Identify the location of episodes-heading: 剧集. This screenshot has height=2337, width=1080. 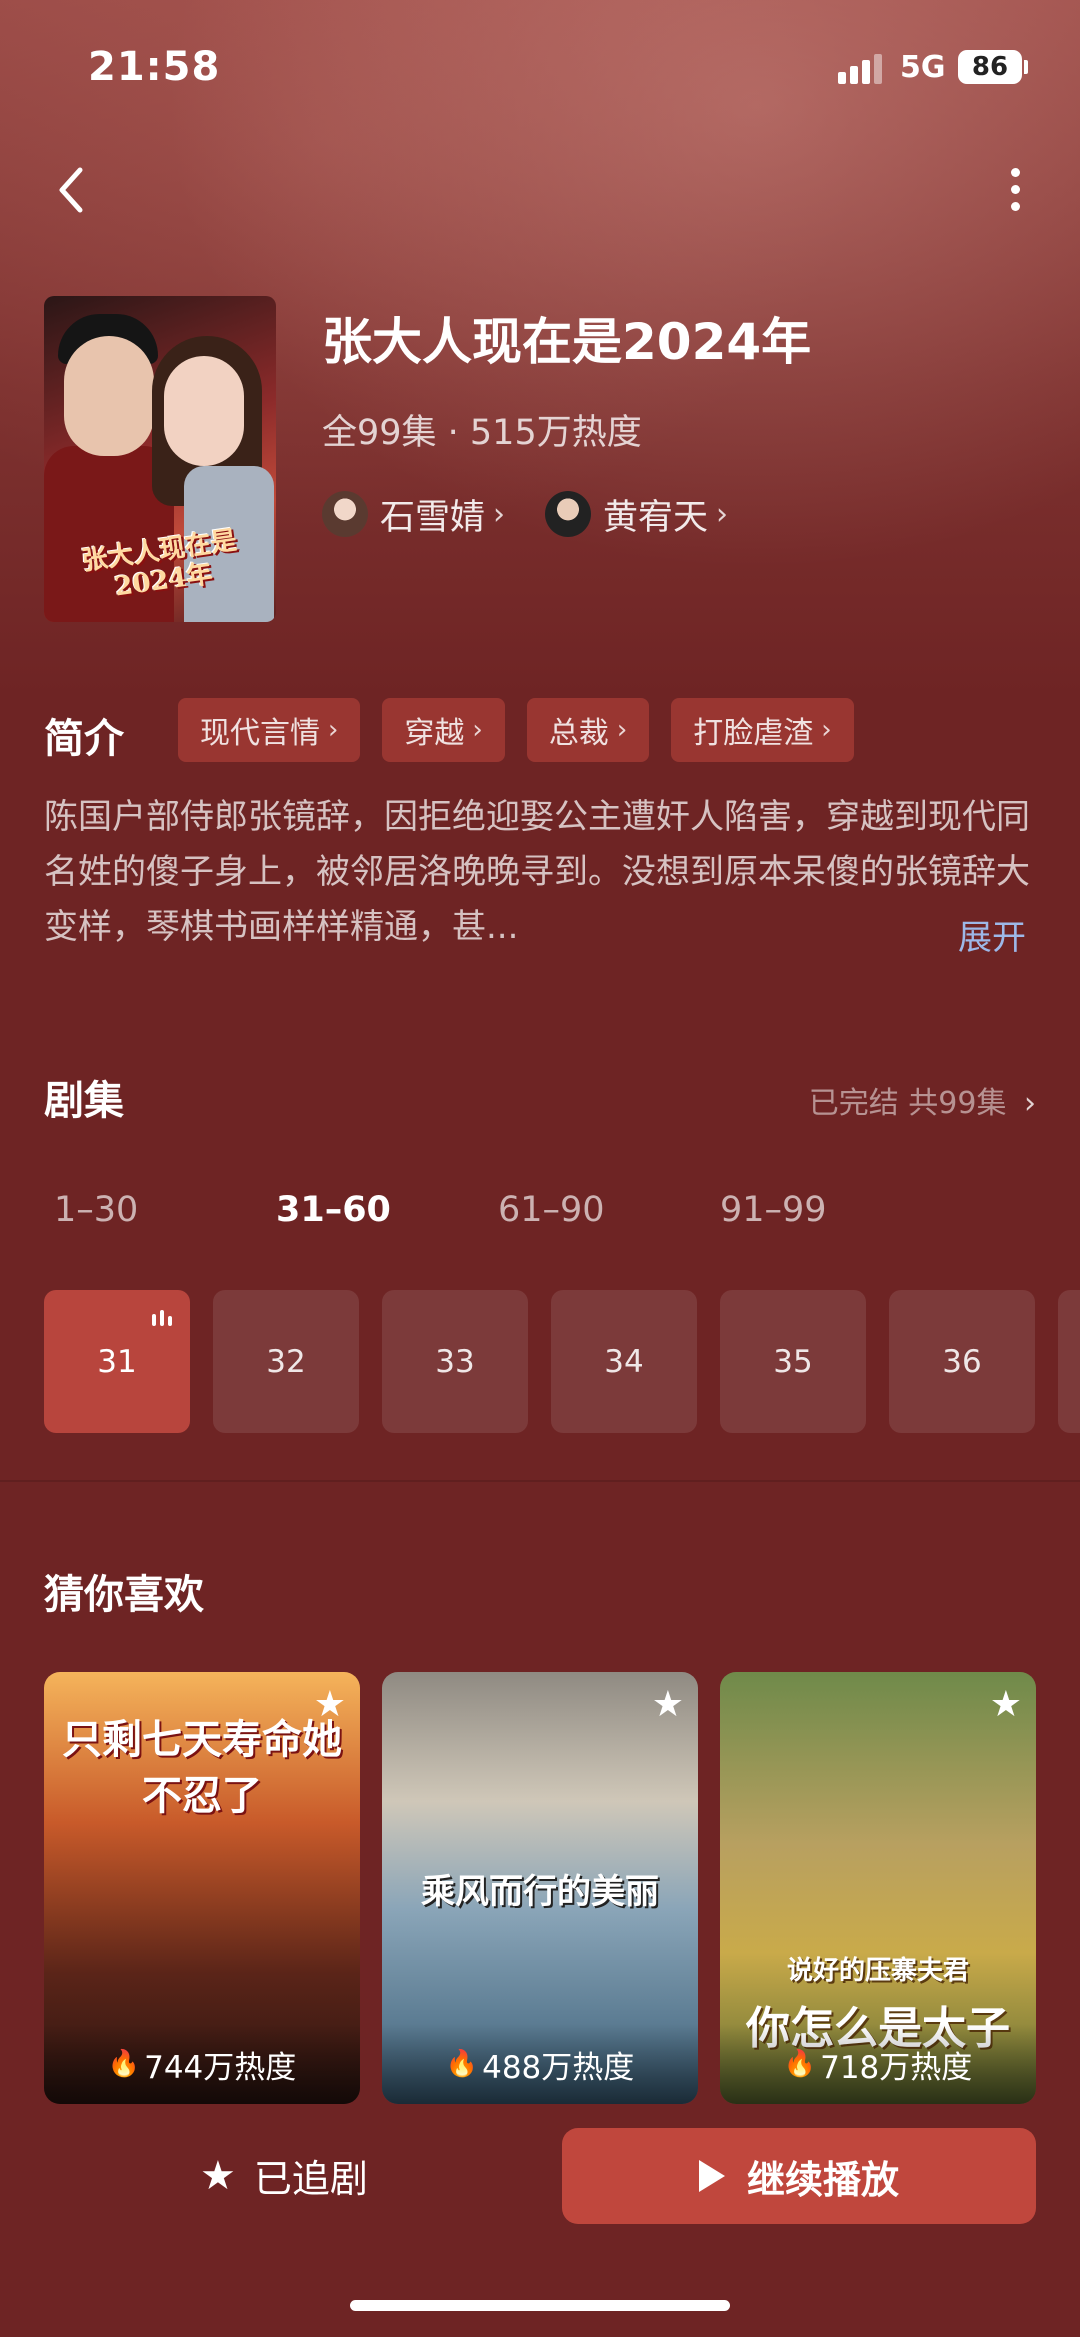
(84, 1101).